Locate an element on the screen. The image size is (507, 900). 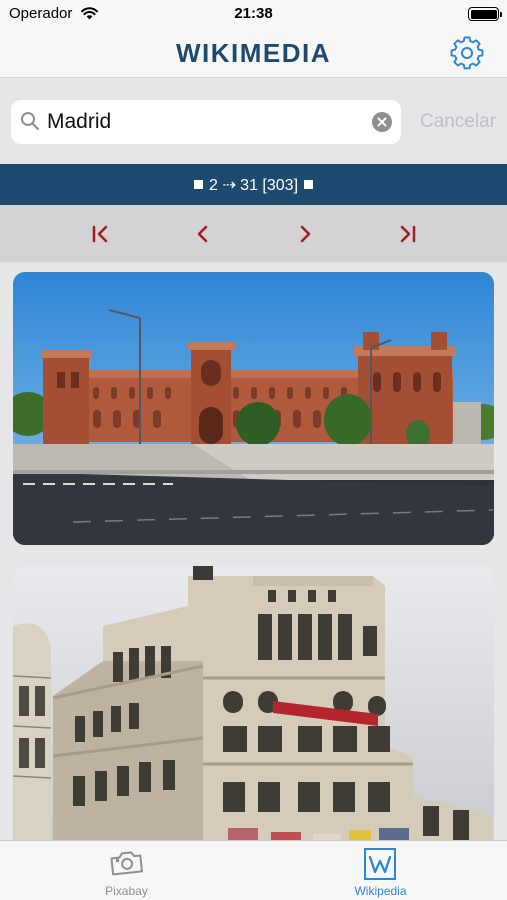
gear-icon is located at coordinates (467, 53).